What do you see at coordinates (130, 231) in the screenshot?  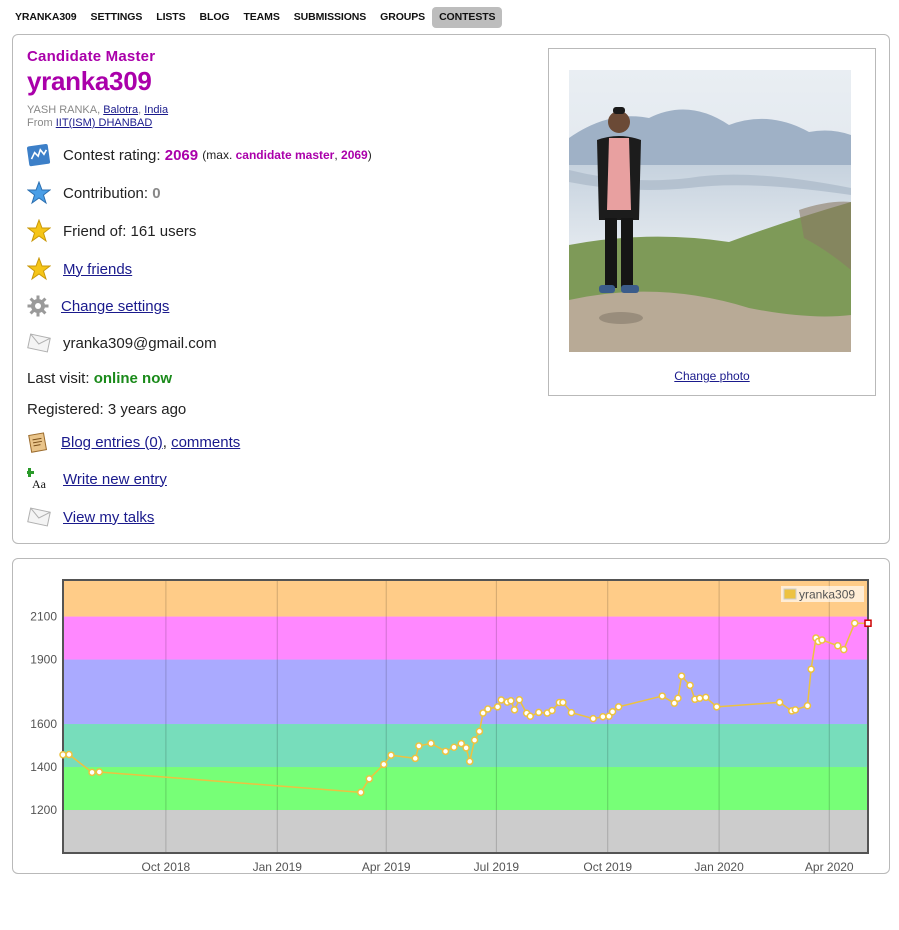 I see `friend-of-text: Friend of: 161 users` at bounding box center [130, 231].